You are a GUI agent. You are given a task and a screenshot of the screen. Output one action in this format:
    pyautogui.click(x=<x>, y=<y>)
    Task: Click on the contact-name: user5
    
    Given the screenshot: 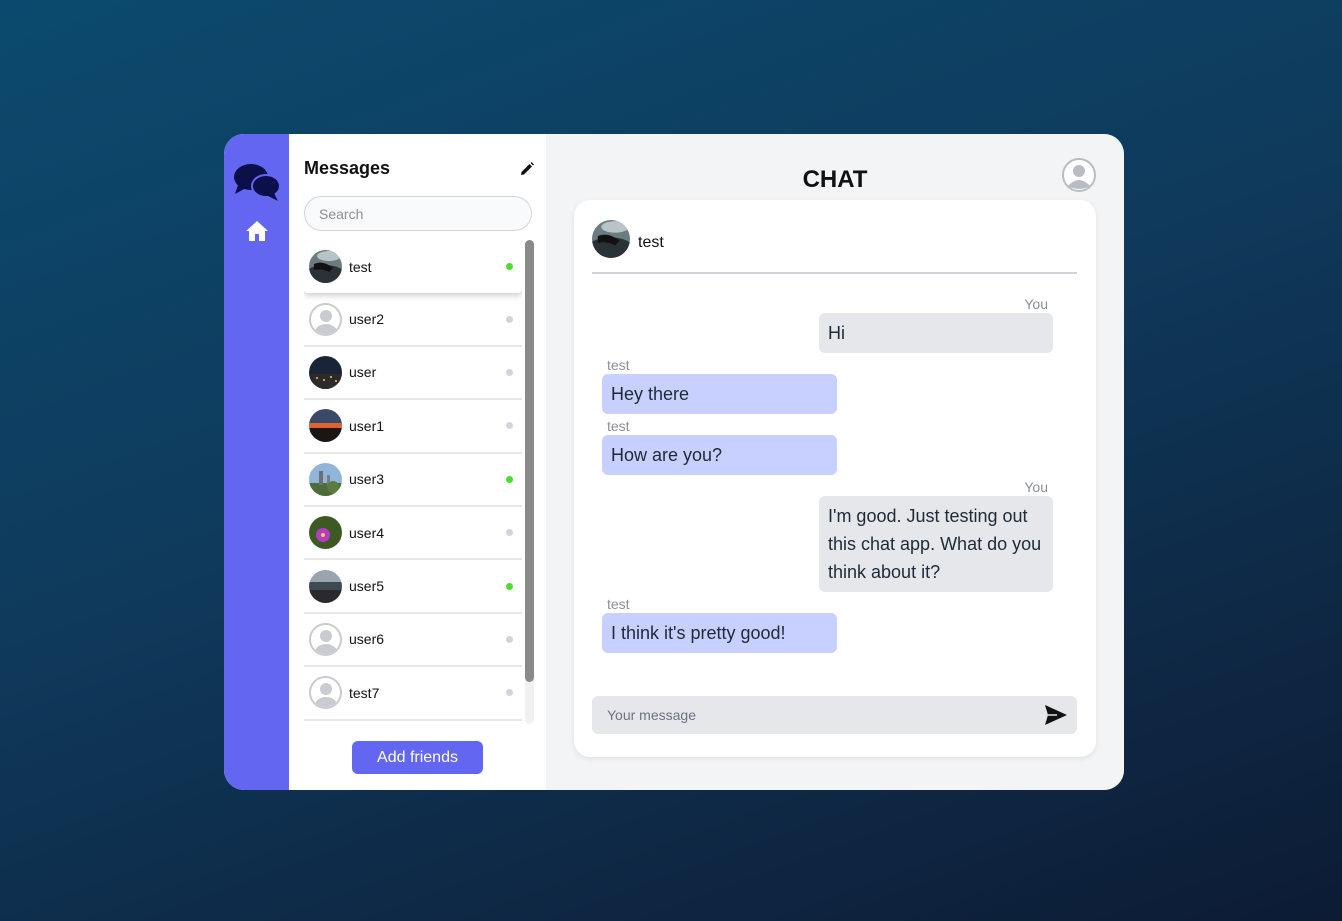 What is the action you would take?
    pyautogui.click(x=367, y=586)
    